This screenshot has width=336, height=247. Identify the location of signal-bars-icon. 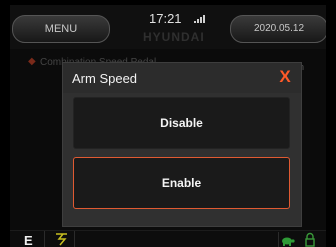
(199, 19).